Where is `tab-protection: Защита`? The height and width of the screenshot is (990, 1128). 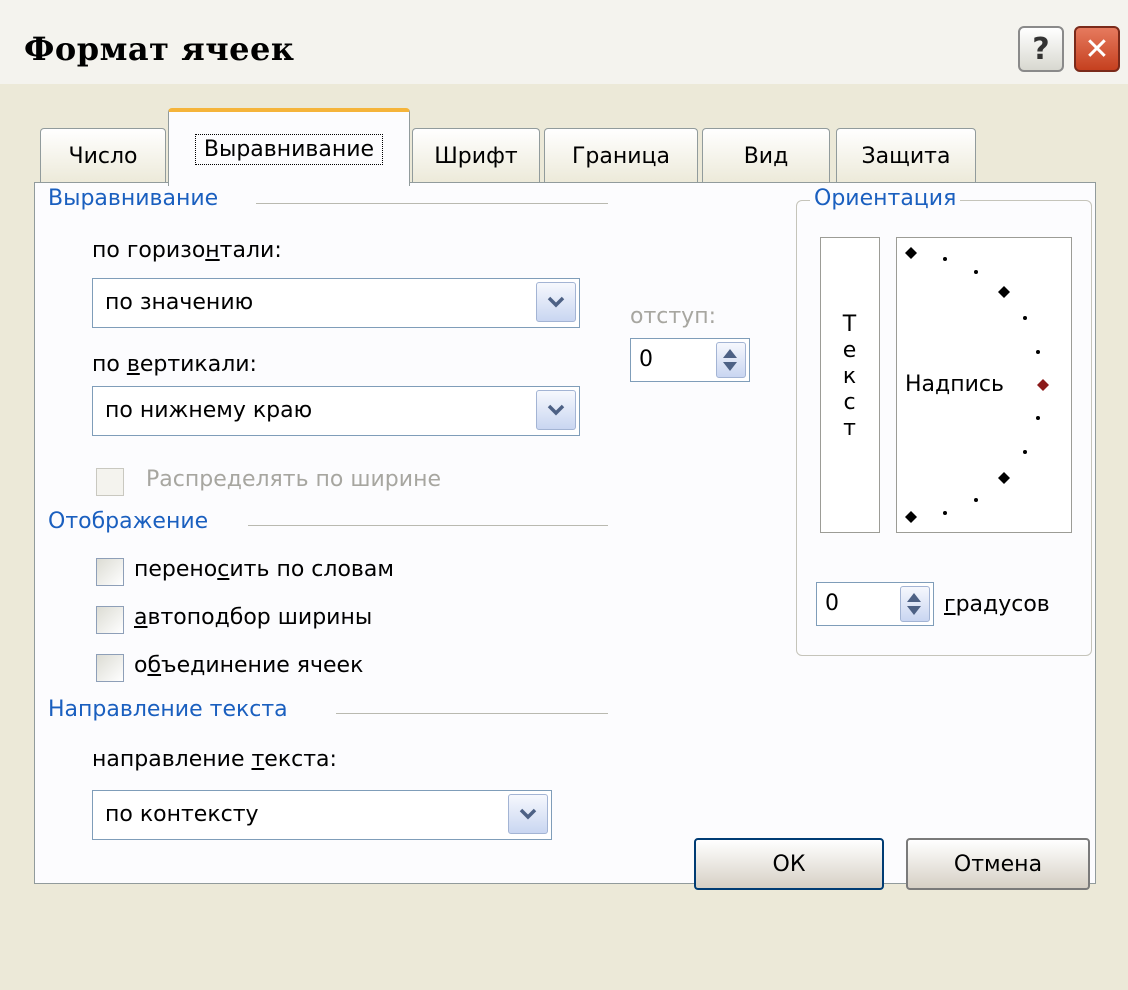 tab-protection: Защита is located at coordinates (906, 156).